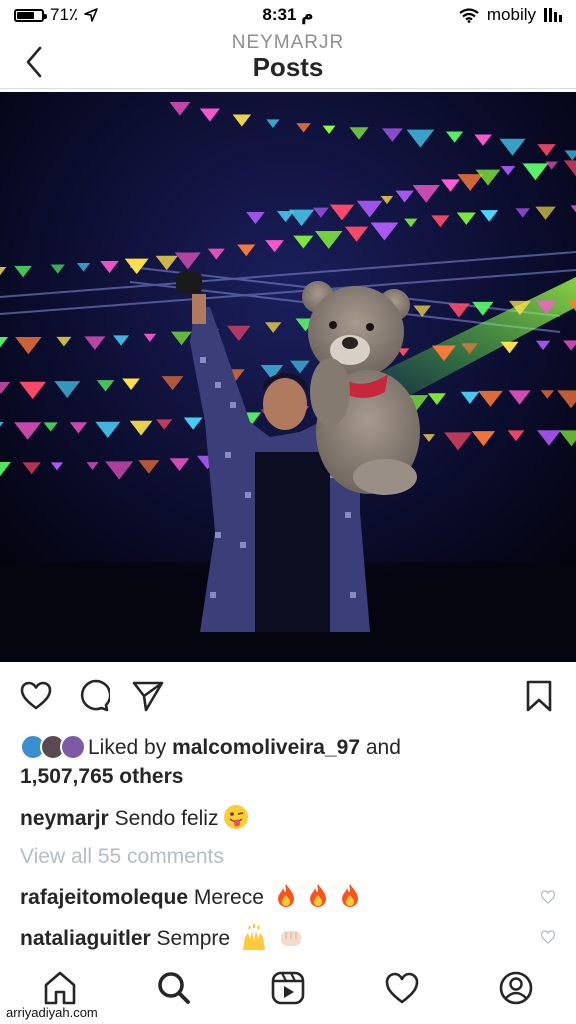 This screenshot has width=576, height=1024. Describe the element at coordinates (148, 696) in the screenshot. I see `share-icon` at that location.